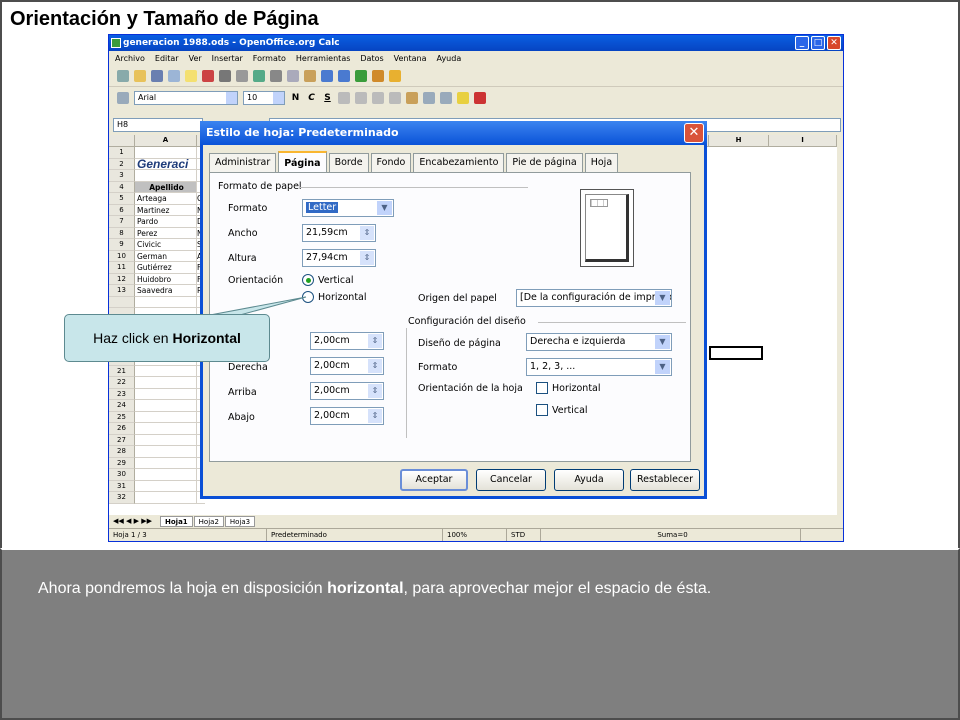  I want to click on dialog-tab: Encabezamiento, so click(459, 163).